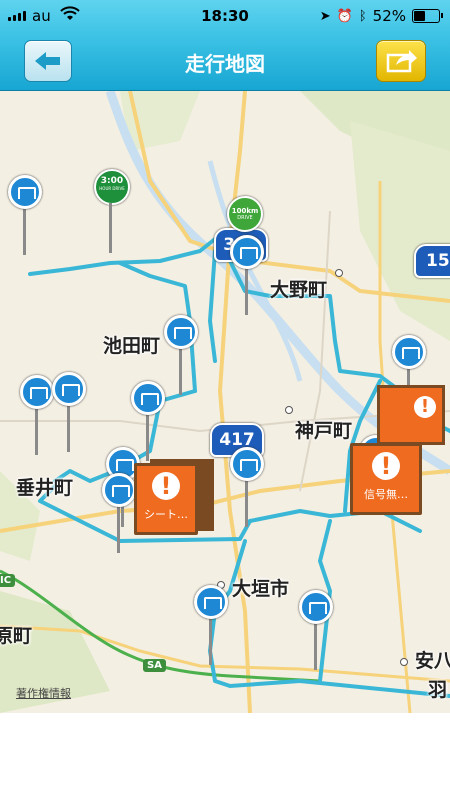  I want to click on bottom-blank-area, so click(225, 756).